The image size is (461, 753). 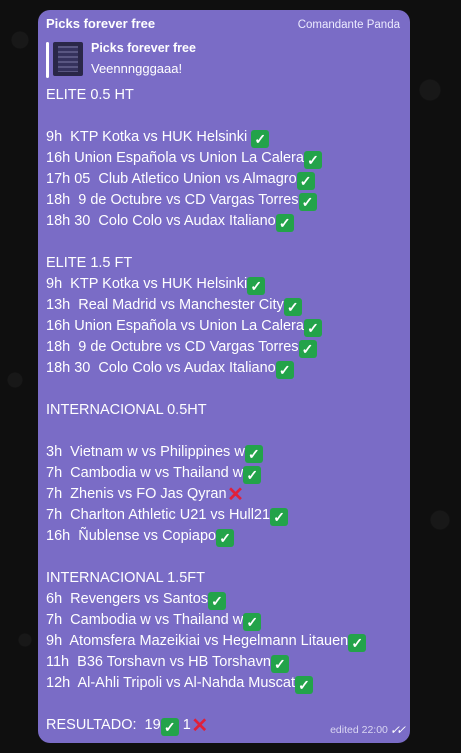 What do you see at coordinates (143, 48) in the screenshot?
I see `reply-title: Picks forever free` at bounding box center [143, 48].